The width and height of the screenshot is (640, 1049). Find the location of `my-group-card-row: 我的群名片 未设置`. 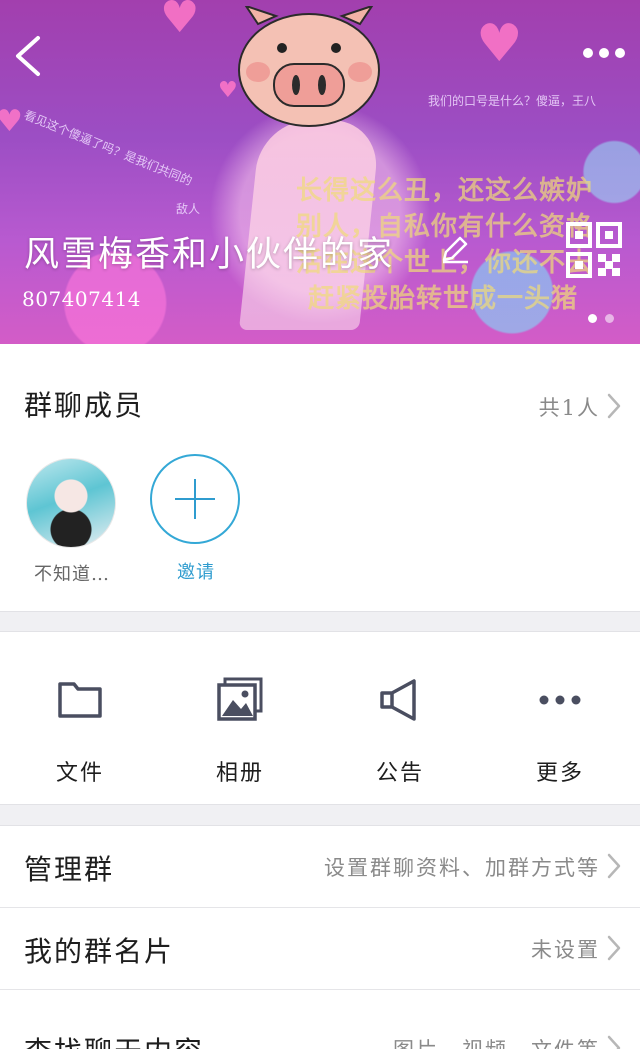

my-group-card-row: 我的群名片 未设置 is located at coordinates (320, 949).